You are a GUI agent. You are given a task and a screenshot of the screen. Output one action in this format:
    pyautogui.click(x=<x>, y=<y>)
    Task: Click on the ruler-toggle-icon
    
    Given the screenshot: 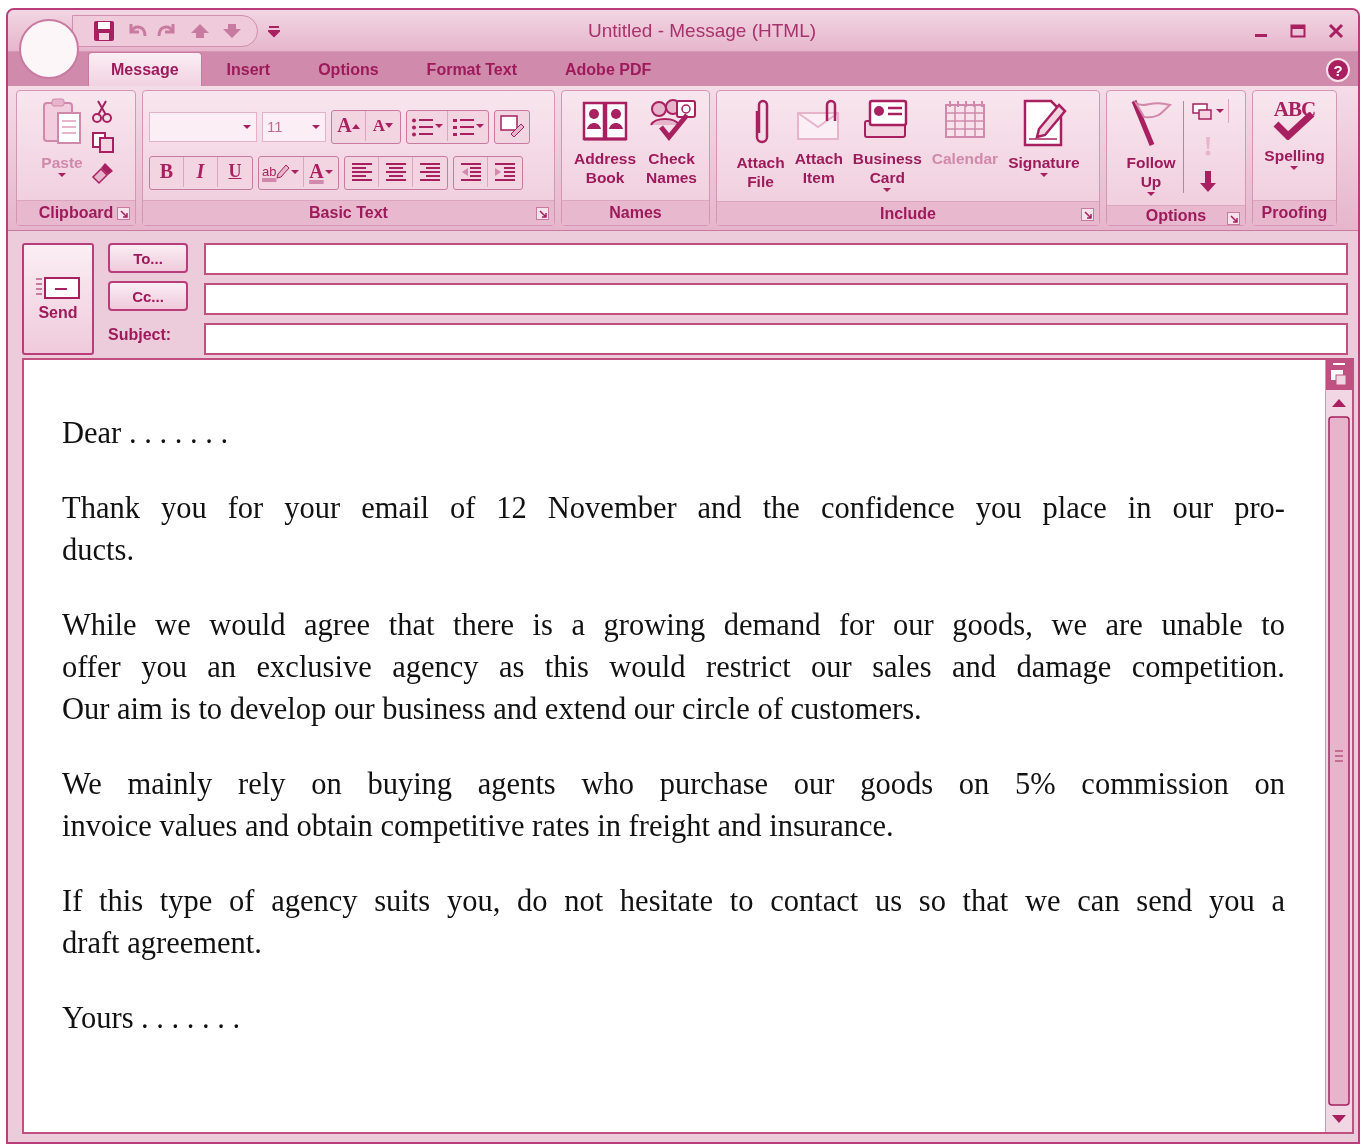 What is the action you would take?
    pyautogui.click(x=1339, y=375)
    